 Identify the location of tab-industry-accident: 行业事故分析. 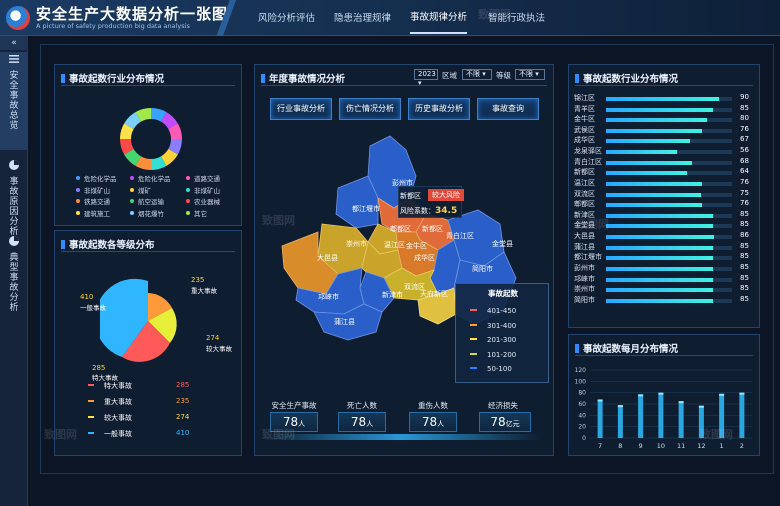
(301, 109).